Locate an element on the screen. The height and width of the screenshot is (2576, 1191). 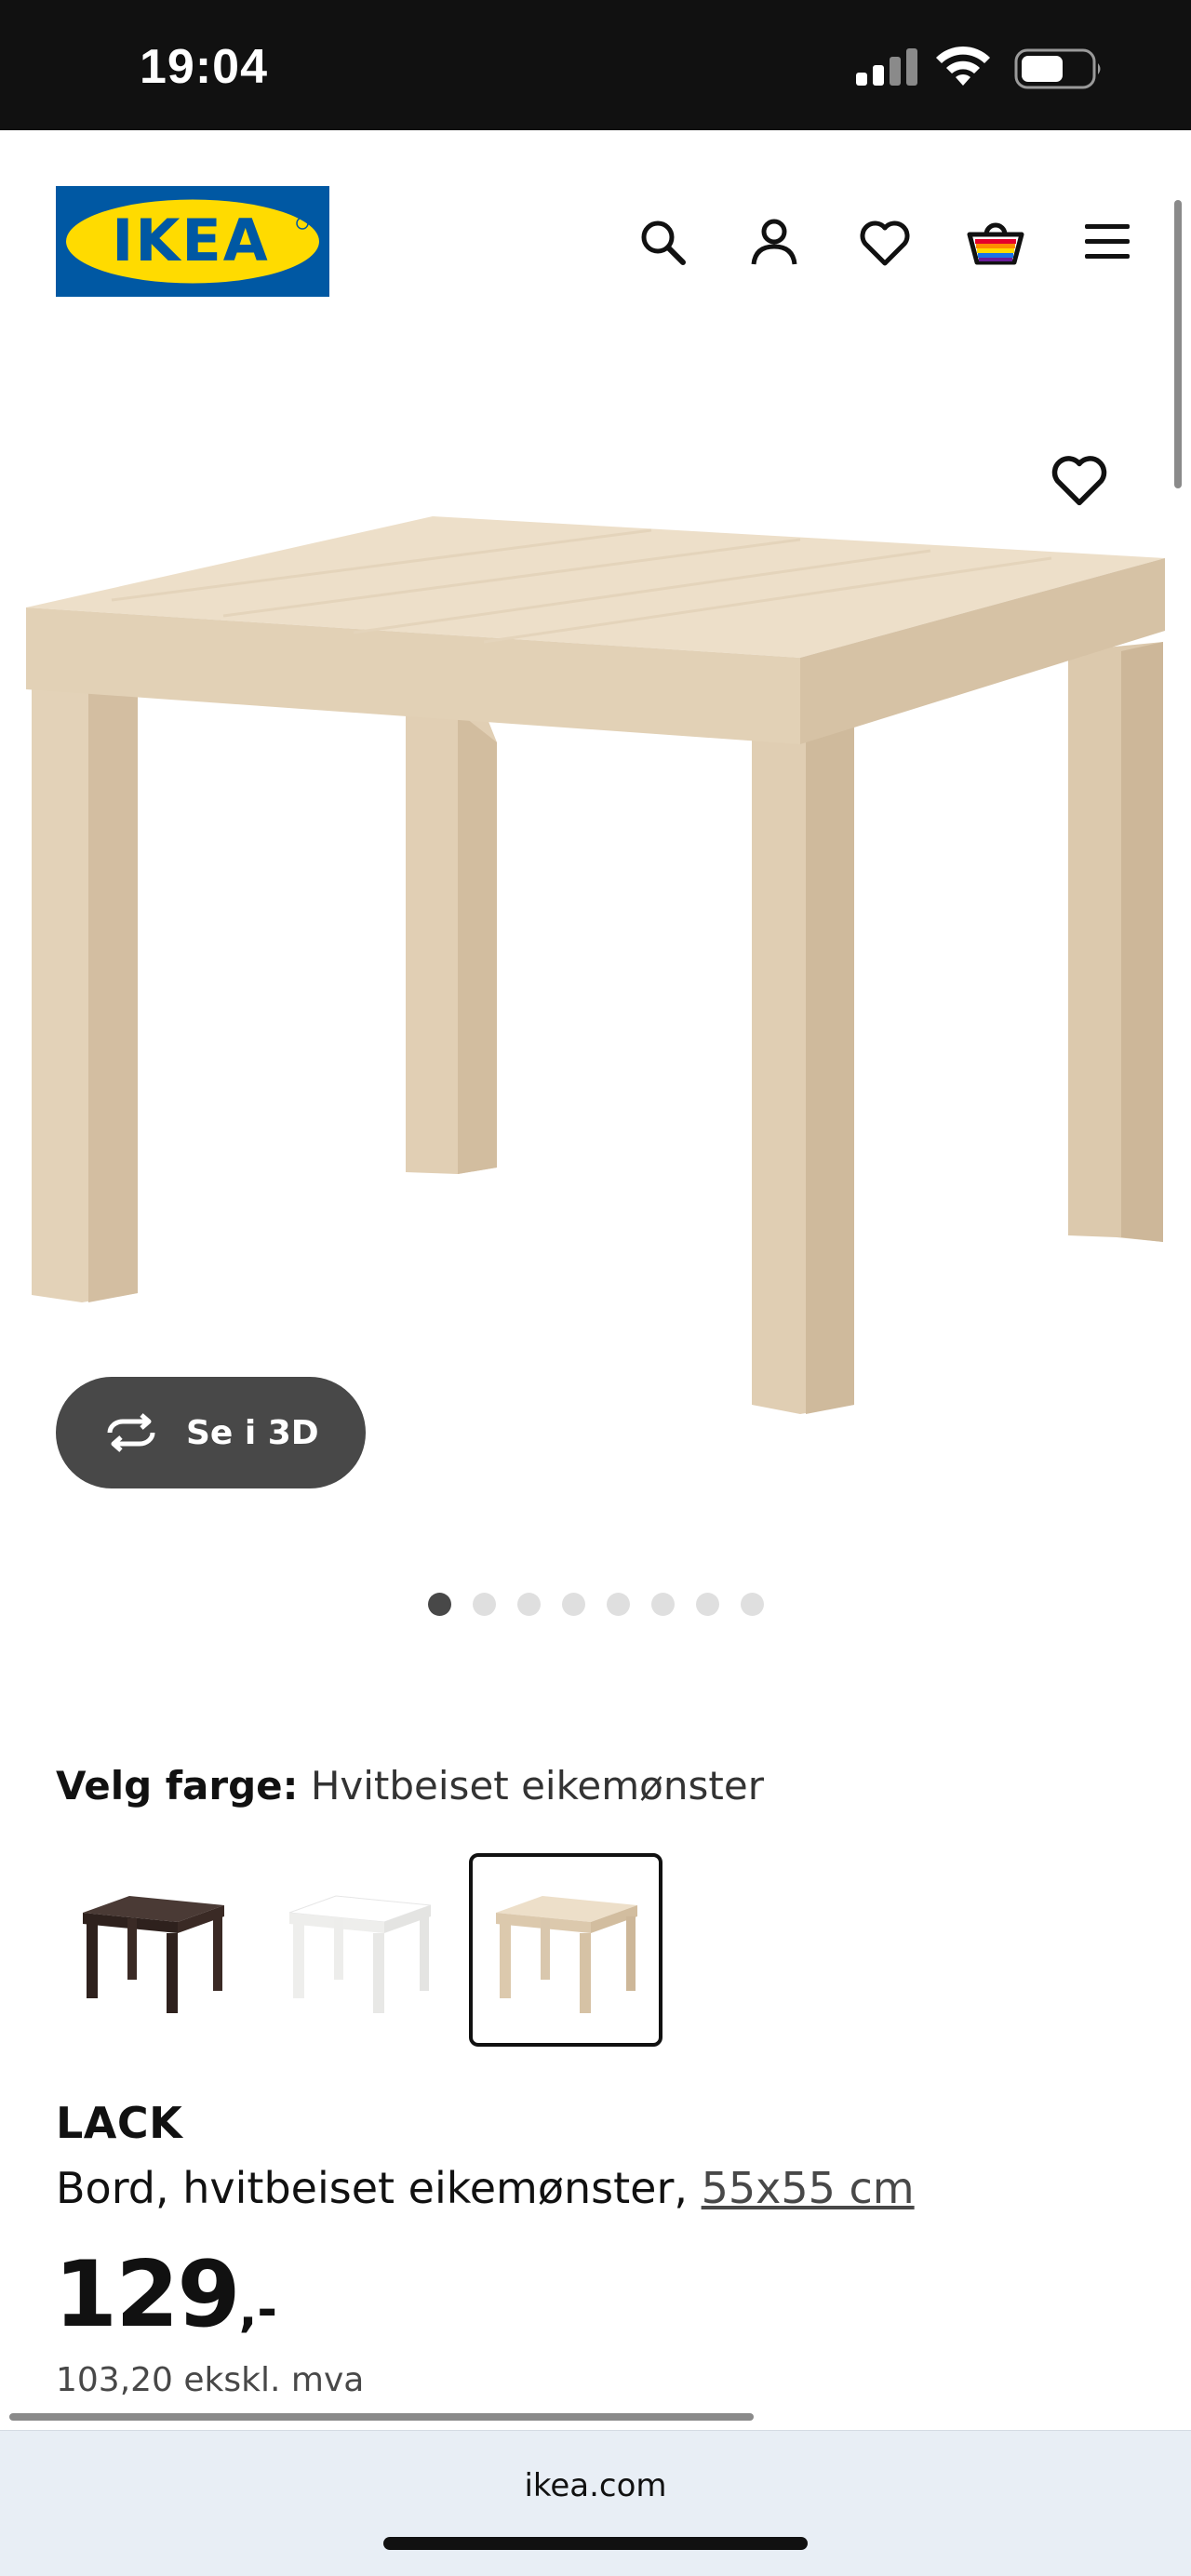
view-in-3d-label: Se i 3D is located at coordinates (252, 1432).